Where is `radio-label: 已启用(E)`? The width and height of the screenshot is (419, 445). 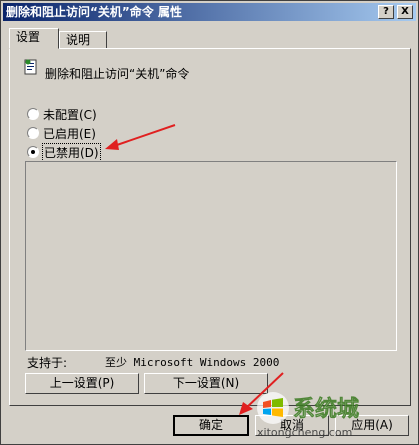 radio-label: 已启用(E) is located at coordinates (69, 133).